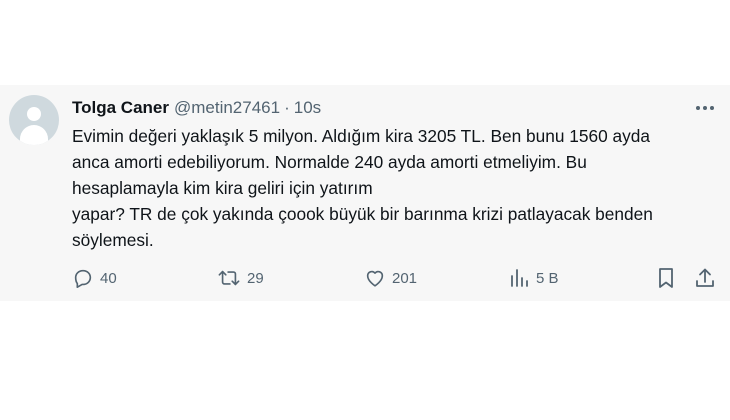 The height and width of the screenshot is (420, 730). Describe the element at coordinates (405, 278) in the screenshot. I see `like-count: 201` at that location.